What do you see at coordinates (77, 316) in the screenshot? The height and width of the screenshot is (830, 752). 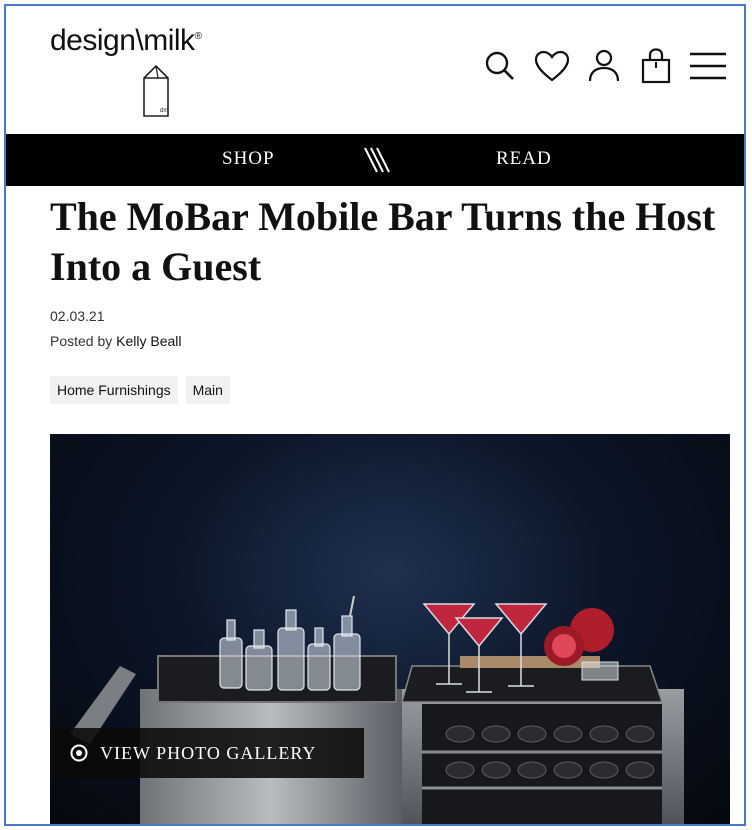 I see `article-date: 02.03.21` at bounding box center [77, 316].